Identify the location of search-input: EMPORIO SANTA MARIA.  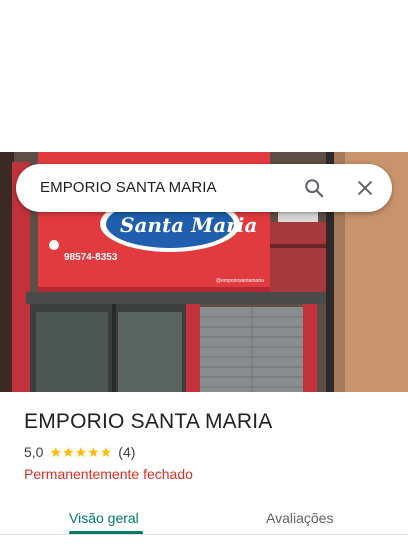
(128, 188).